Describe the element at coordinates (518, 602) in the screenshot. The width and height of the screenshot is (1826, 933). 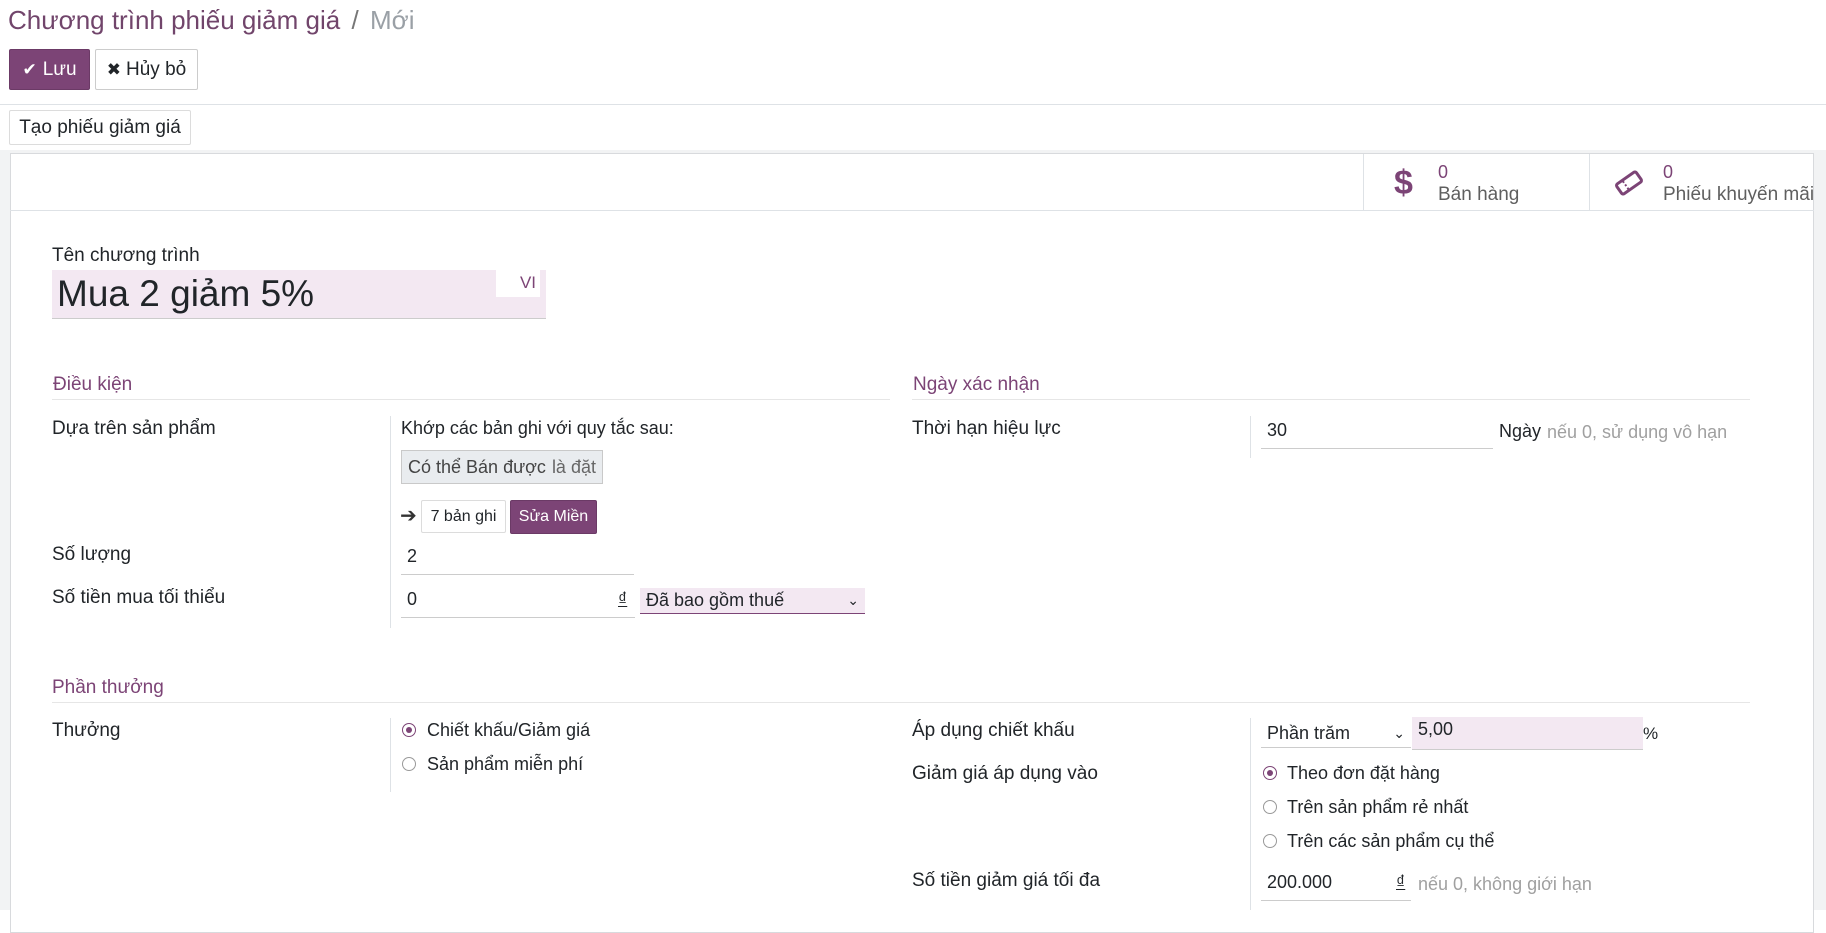
I see `min-amount-input: 0` at that location.